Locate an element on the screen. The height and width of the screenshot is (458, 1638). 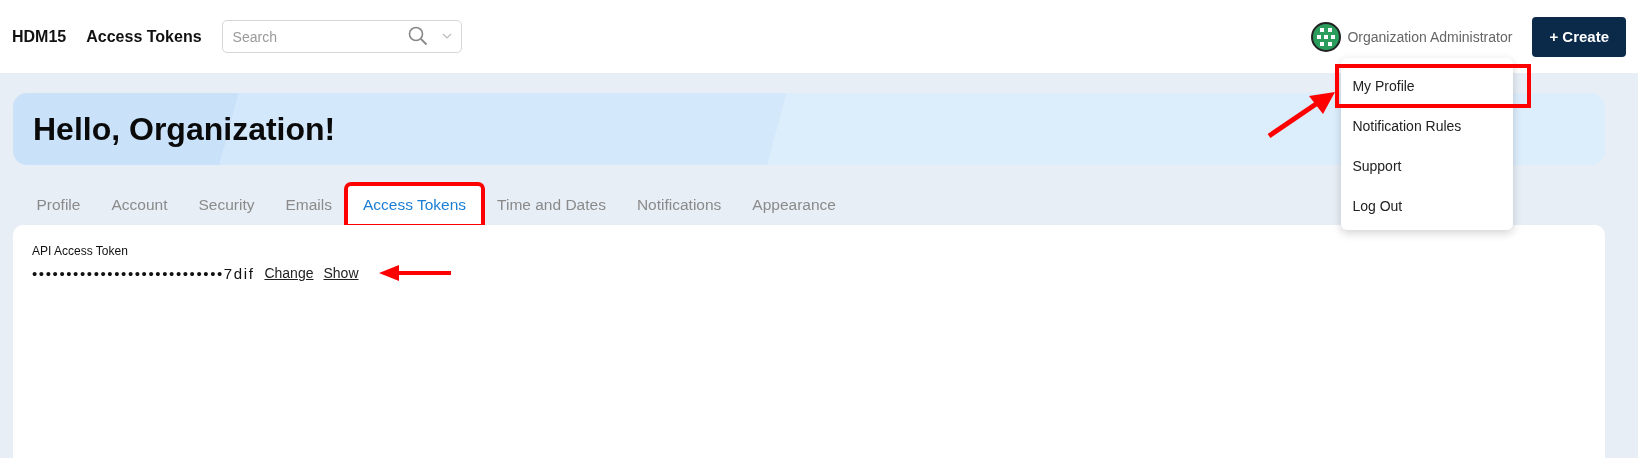
text-link: Change is located at coordinates (289, 273).